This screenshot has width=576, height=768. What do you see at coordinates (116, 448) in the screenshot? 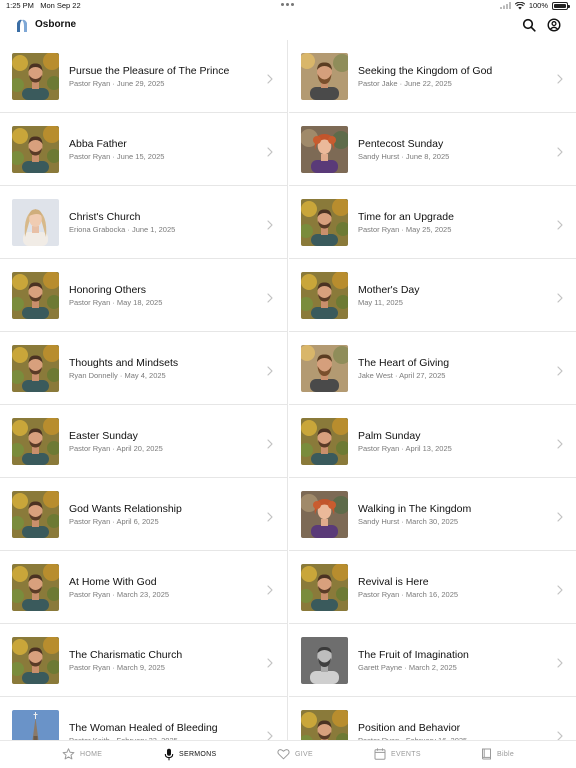
I see `sermon-subtitle: Pastor Ryan · April 20, 2025` at bounding box center [116, 448].